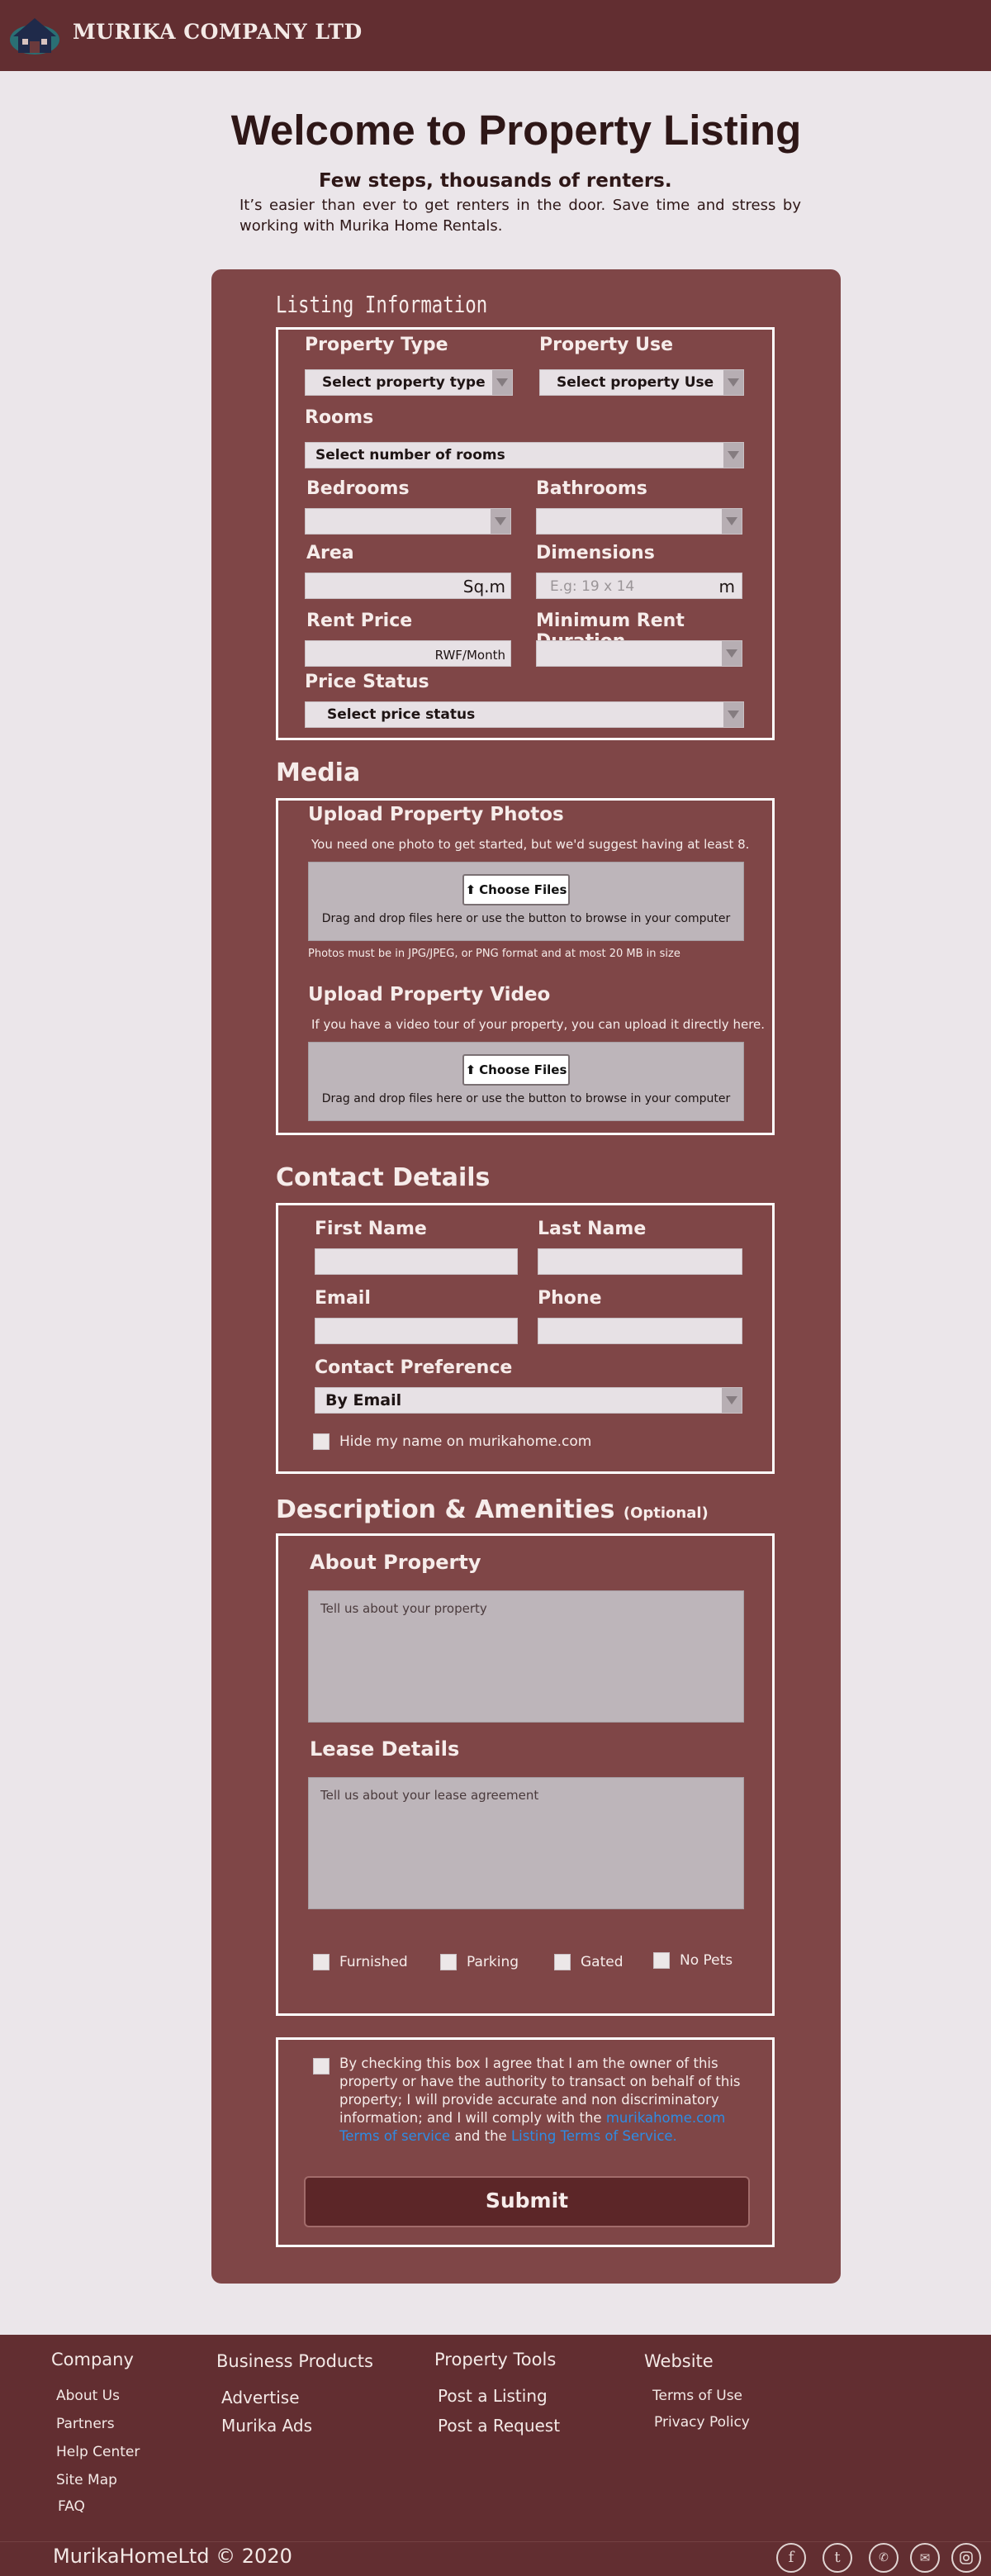 This screenshot has width=991, height=2576. I want to click on rent-price-label: Rent Price, so click(359, 621).